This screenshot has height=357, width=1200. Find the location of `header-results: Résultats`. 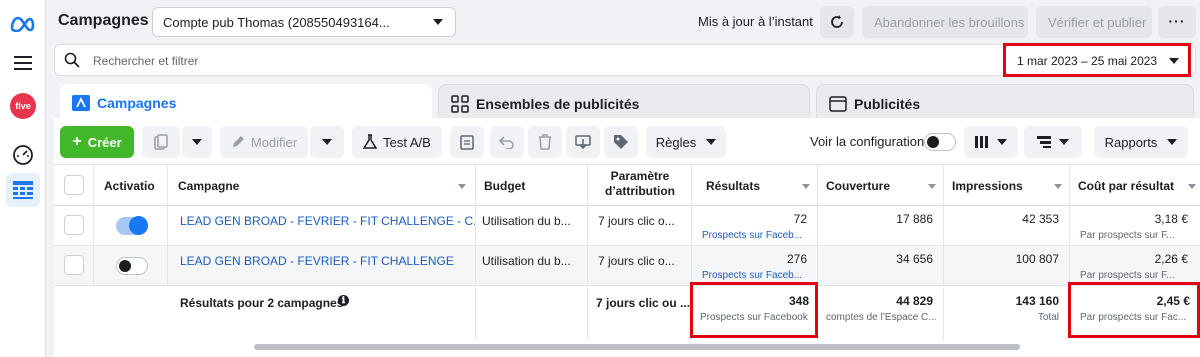

header-results: Résultats is located at coordinates (755, 185).